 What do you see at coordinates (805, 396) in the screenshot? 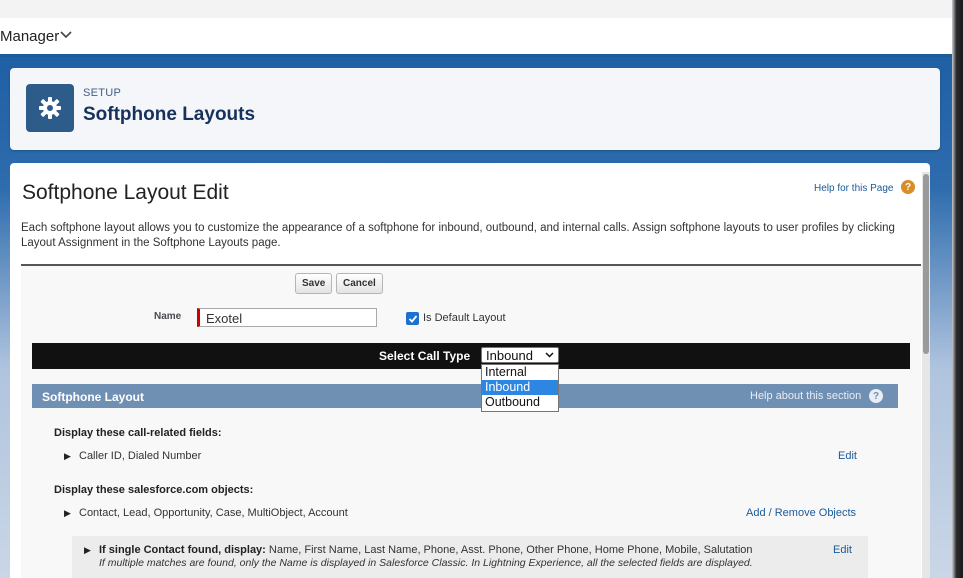
I see `section-help-link: Help about this section` at bounding box center [805, 396].